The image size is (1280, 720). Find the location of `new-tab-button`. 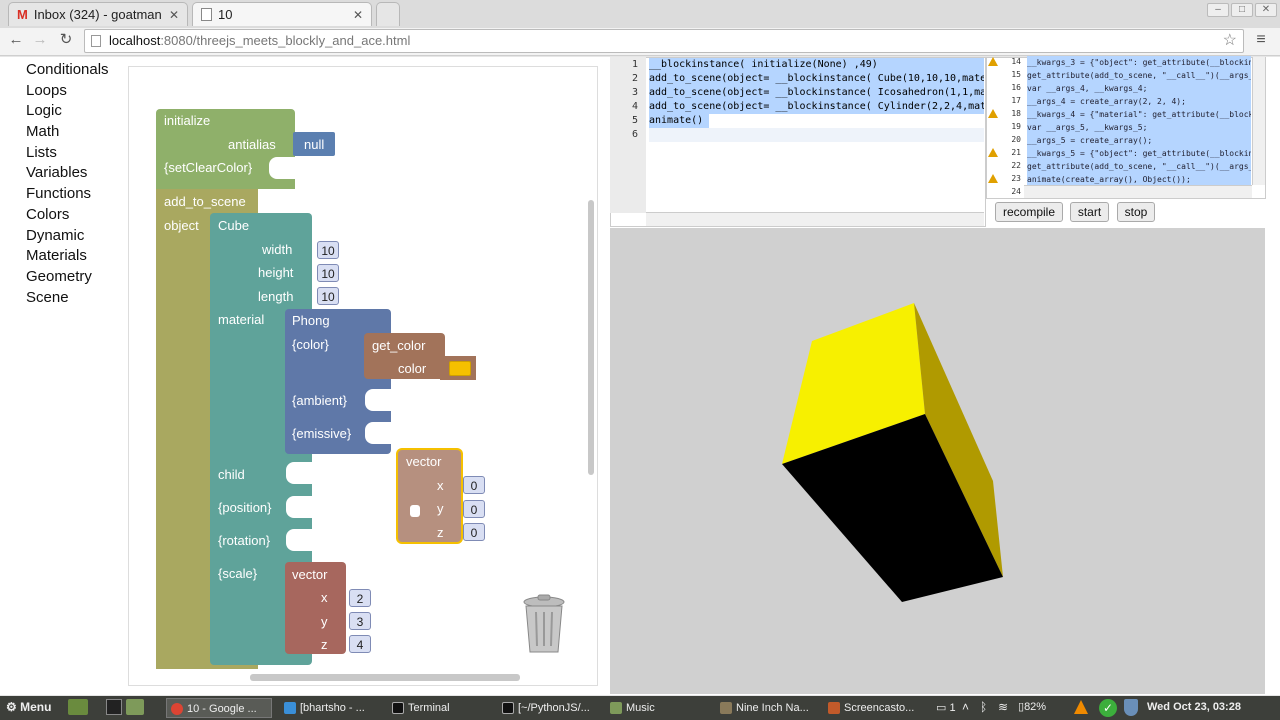

new-tab-button is located at coordinates (388, 14).